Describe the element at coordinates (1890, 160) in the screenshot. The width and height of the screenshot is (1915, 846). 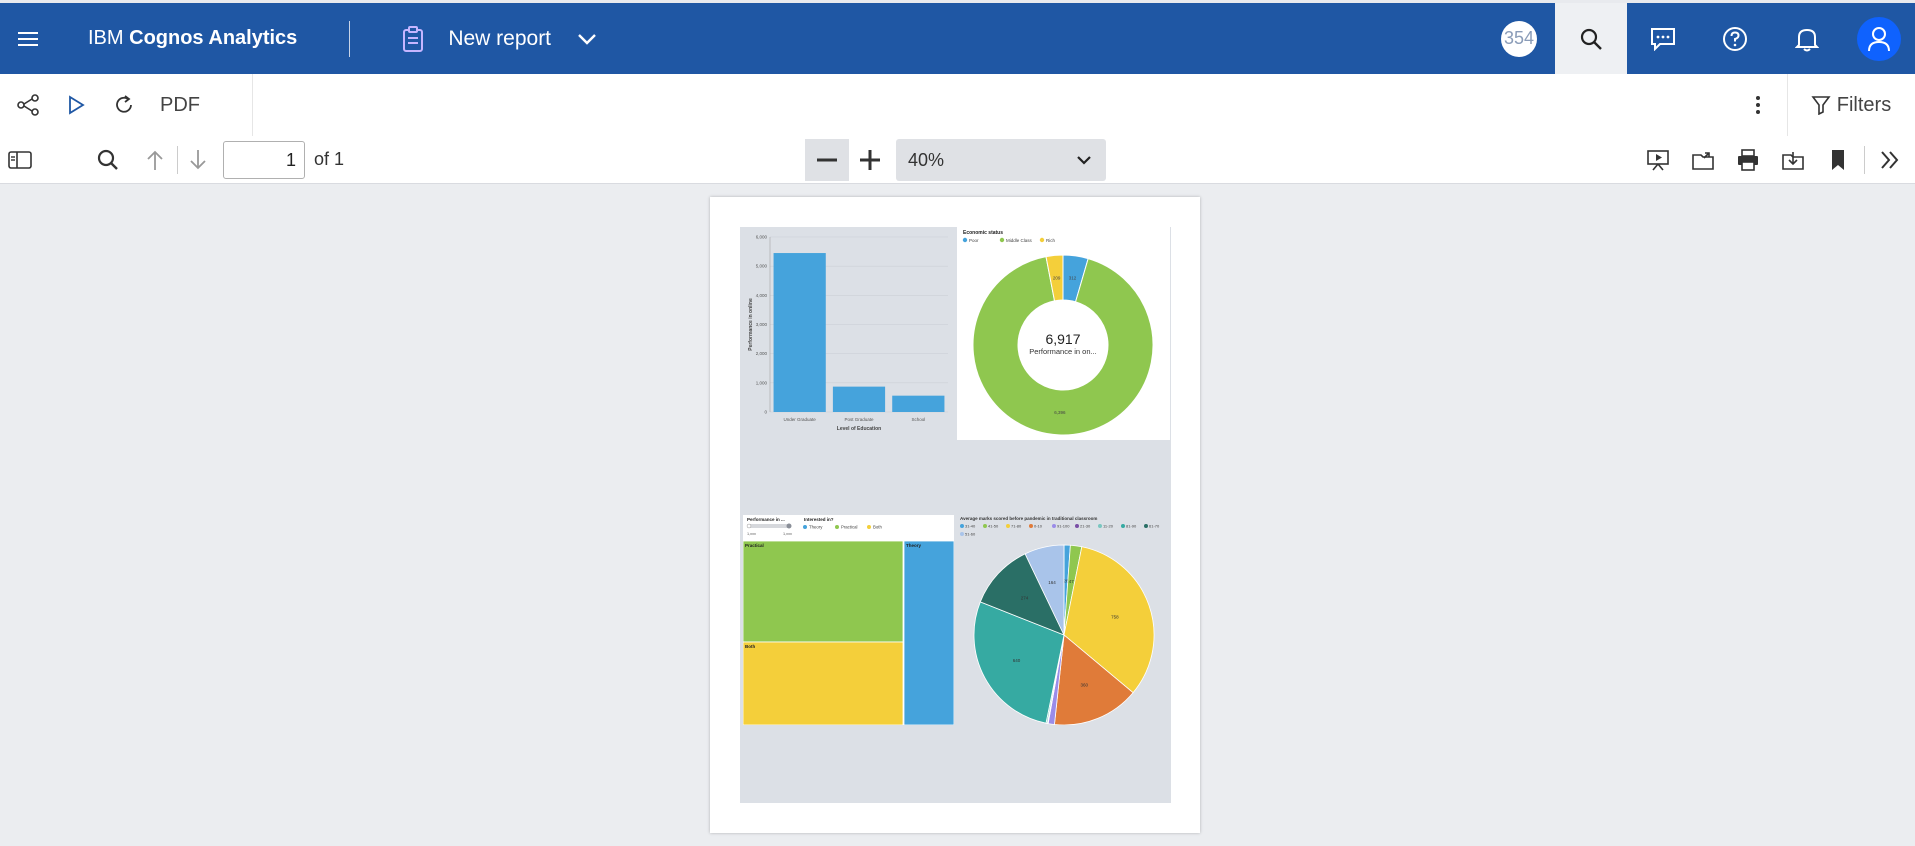
I see `expand-button` at that location.